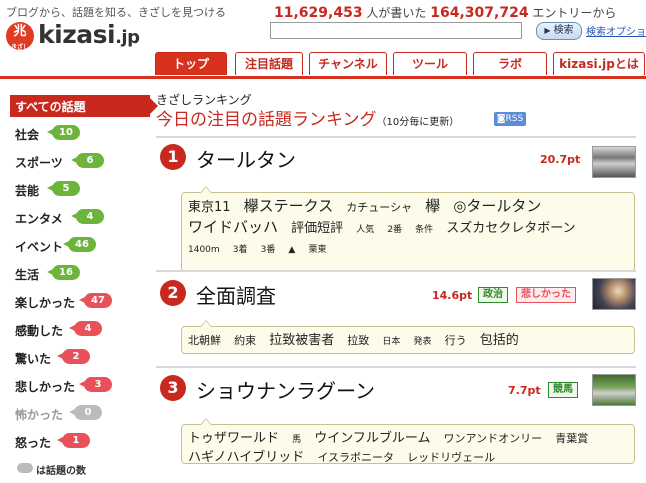  I want to click on search-input, so click(396, 30).